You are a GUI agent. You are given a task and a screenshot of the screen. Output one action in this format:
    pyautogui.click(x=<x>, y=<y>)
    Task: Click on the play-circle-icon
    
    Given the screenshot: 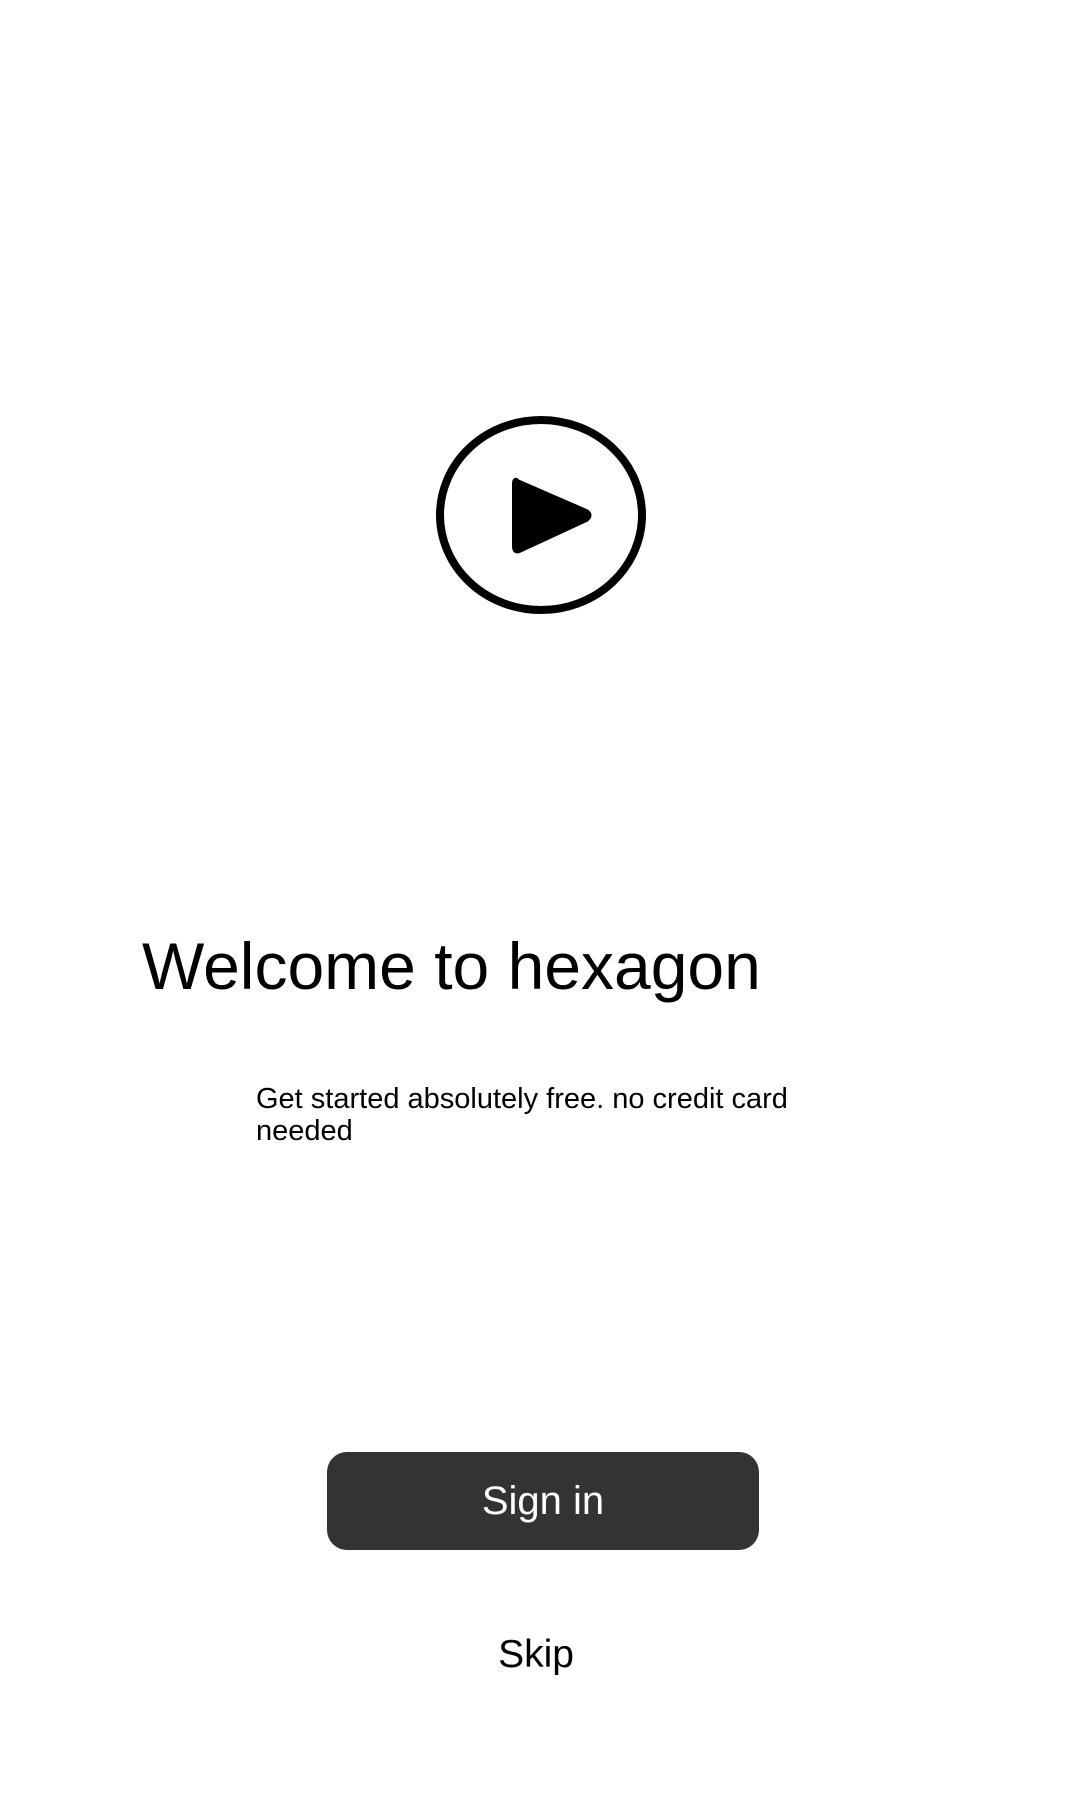 What is the action you would take?
    pyautogui.click(x=541, y=515)
    